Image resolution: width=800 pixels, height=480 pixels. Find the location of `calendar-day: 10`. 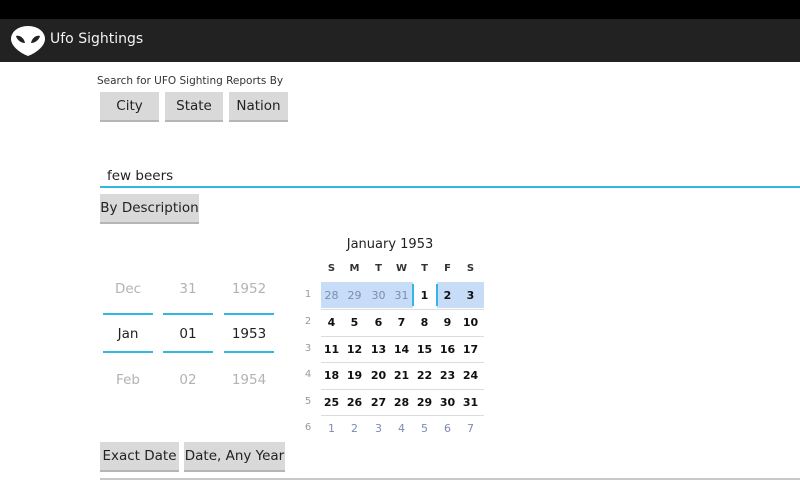

calendar-day: 10 is located at coordinates (470, 322).